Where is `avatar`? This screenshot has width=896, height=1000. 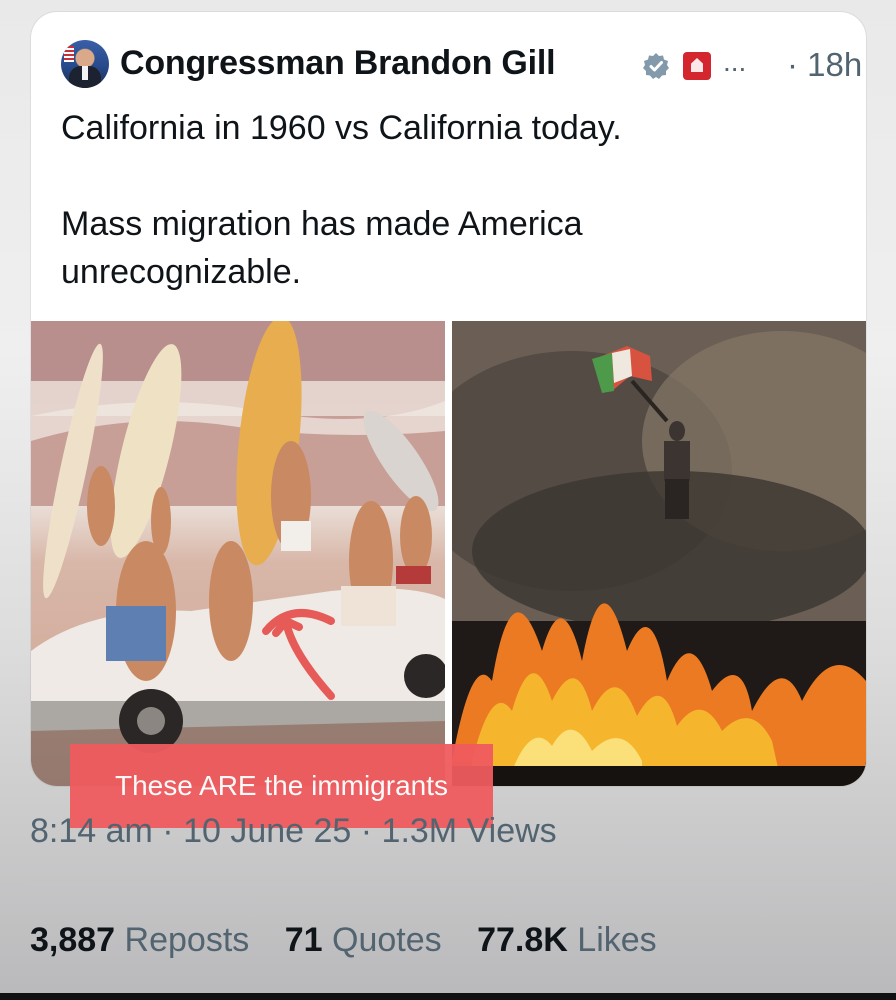
avatar is located at coordinates (85, 64).